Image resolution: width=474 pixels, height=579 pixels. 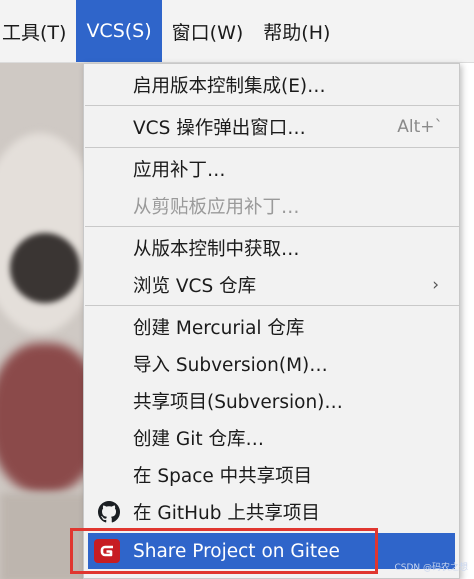 I want to click on vcs-operations-popup-item: VCS 操作弹出窗口… Alt+`, so click(x=271, y=126).